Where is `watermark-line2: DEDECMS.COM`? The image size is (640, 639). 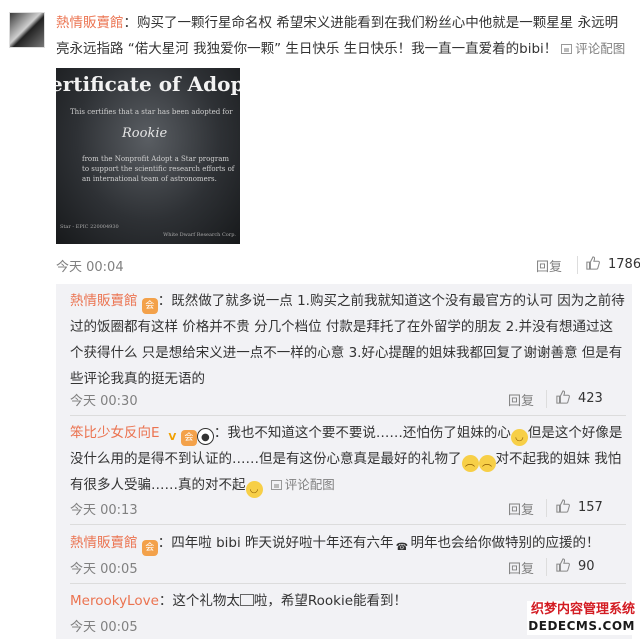
watermark-line2: DEDECMS.COM is located at coordinates (581, 626).